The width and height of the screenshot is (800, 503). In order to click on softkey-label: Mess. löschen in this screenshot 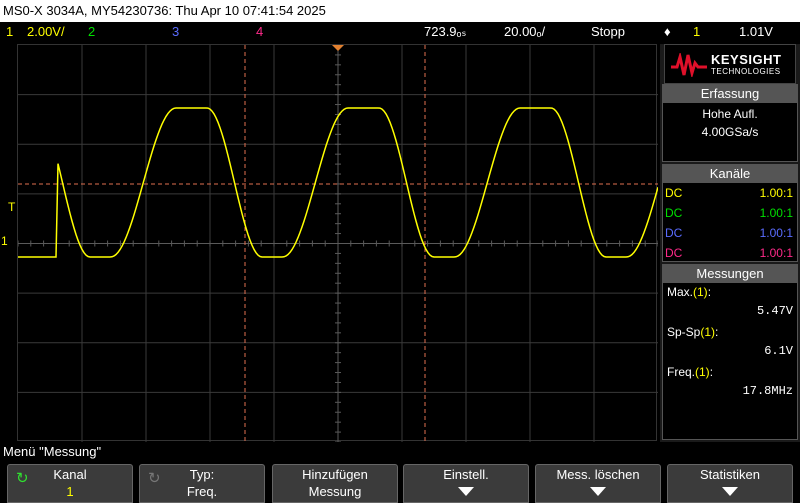, I will do `click(598, 474)`.